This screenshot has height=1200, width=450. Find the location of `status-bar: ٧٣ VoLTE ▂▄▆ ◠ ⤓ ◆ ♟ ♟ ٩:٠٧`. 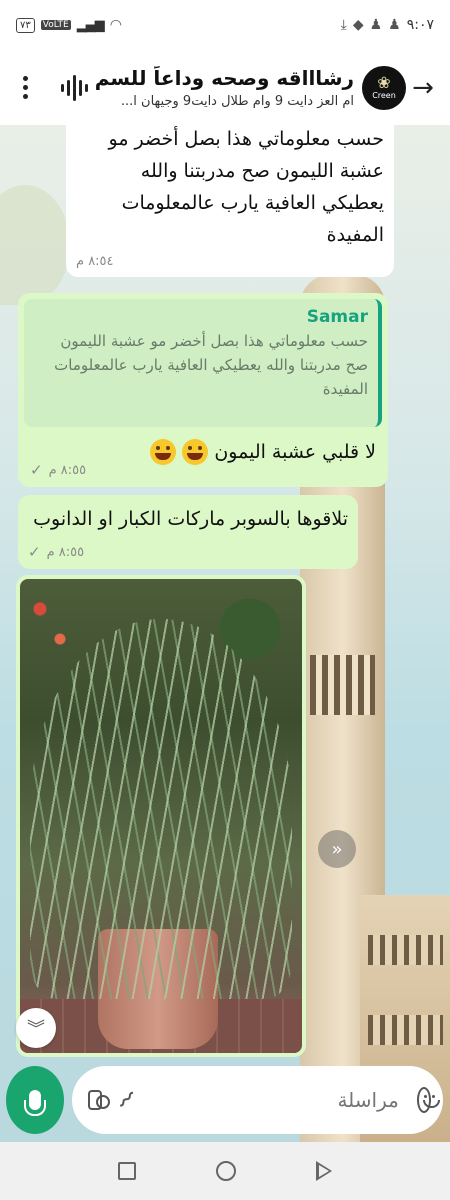

status-bar: ٧٣ VoLTE ▂▄▆ ◠ ⤓ ◆ ♟ ♟ ٩:٠٧ is located at coordinates (225, 25).